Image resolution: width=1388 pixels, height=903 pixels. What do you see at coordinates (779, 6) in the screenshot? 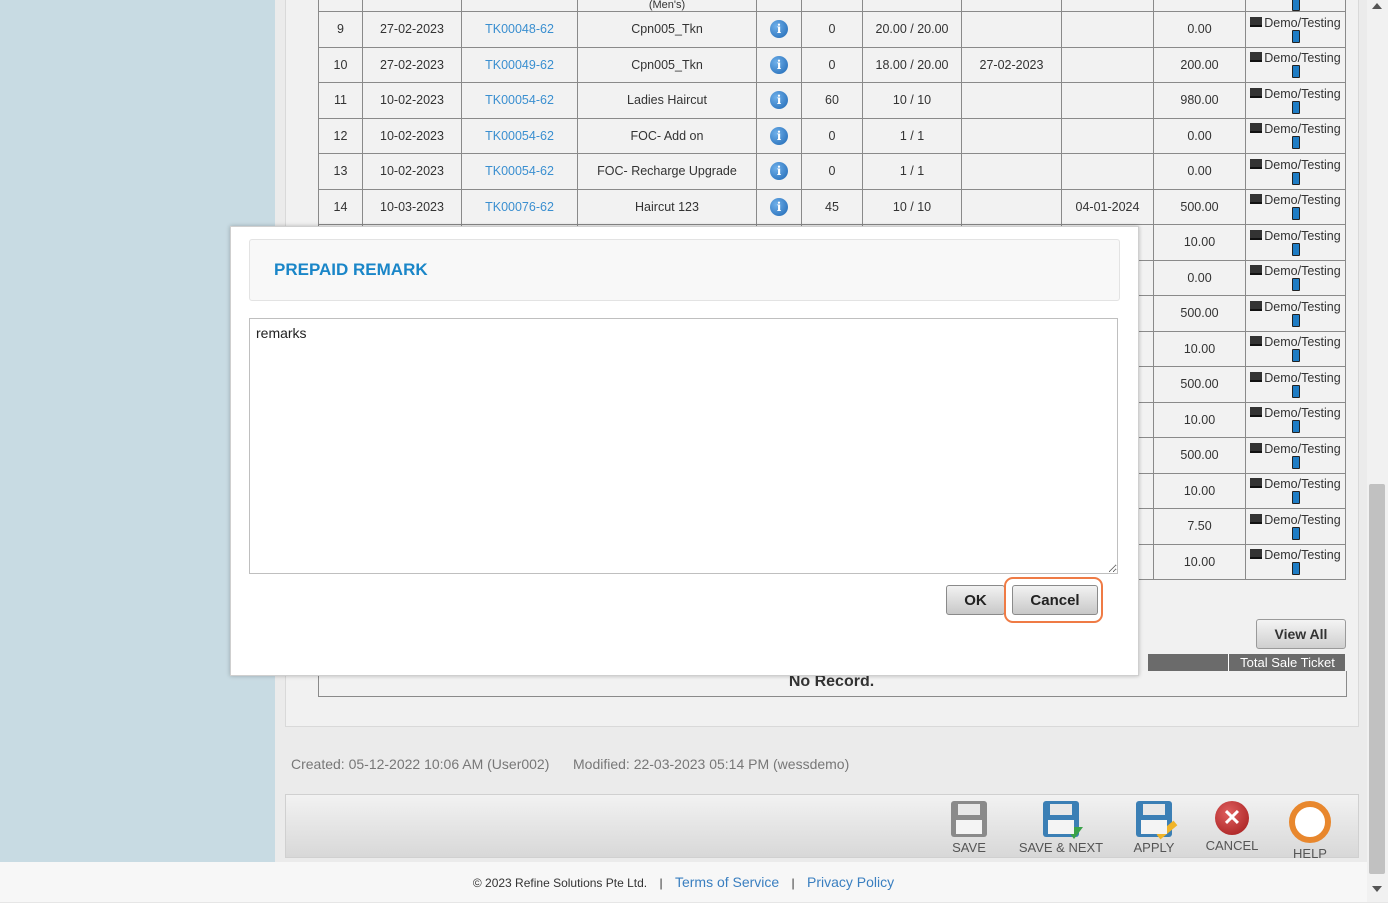
I see `info-cell` at bounding box center [779, 6].